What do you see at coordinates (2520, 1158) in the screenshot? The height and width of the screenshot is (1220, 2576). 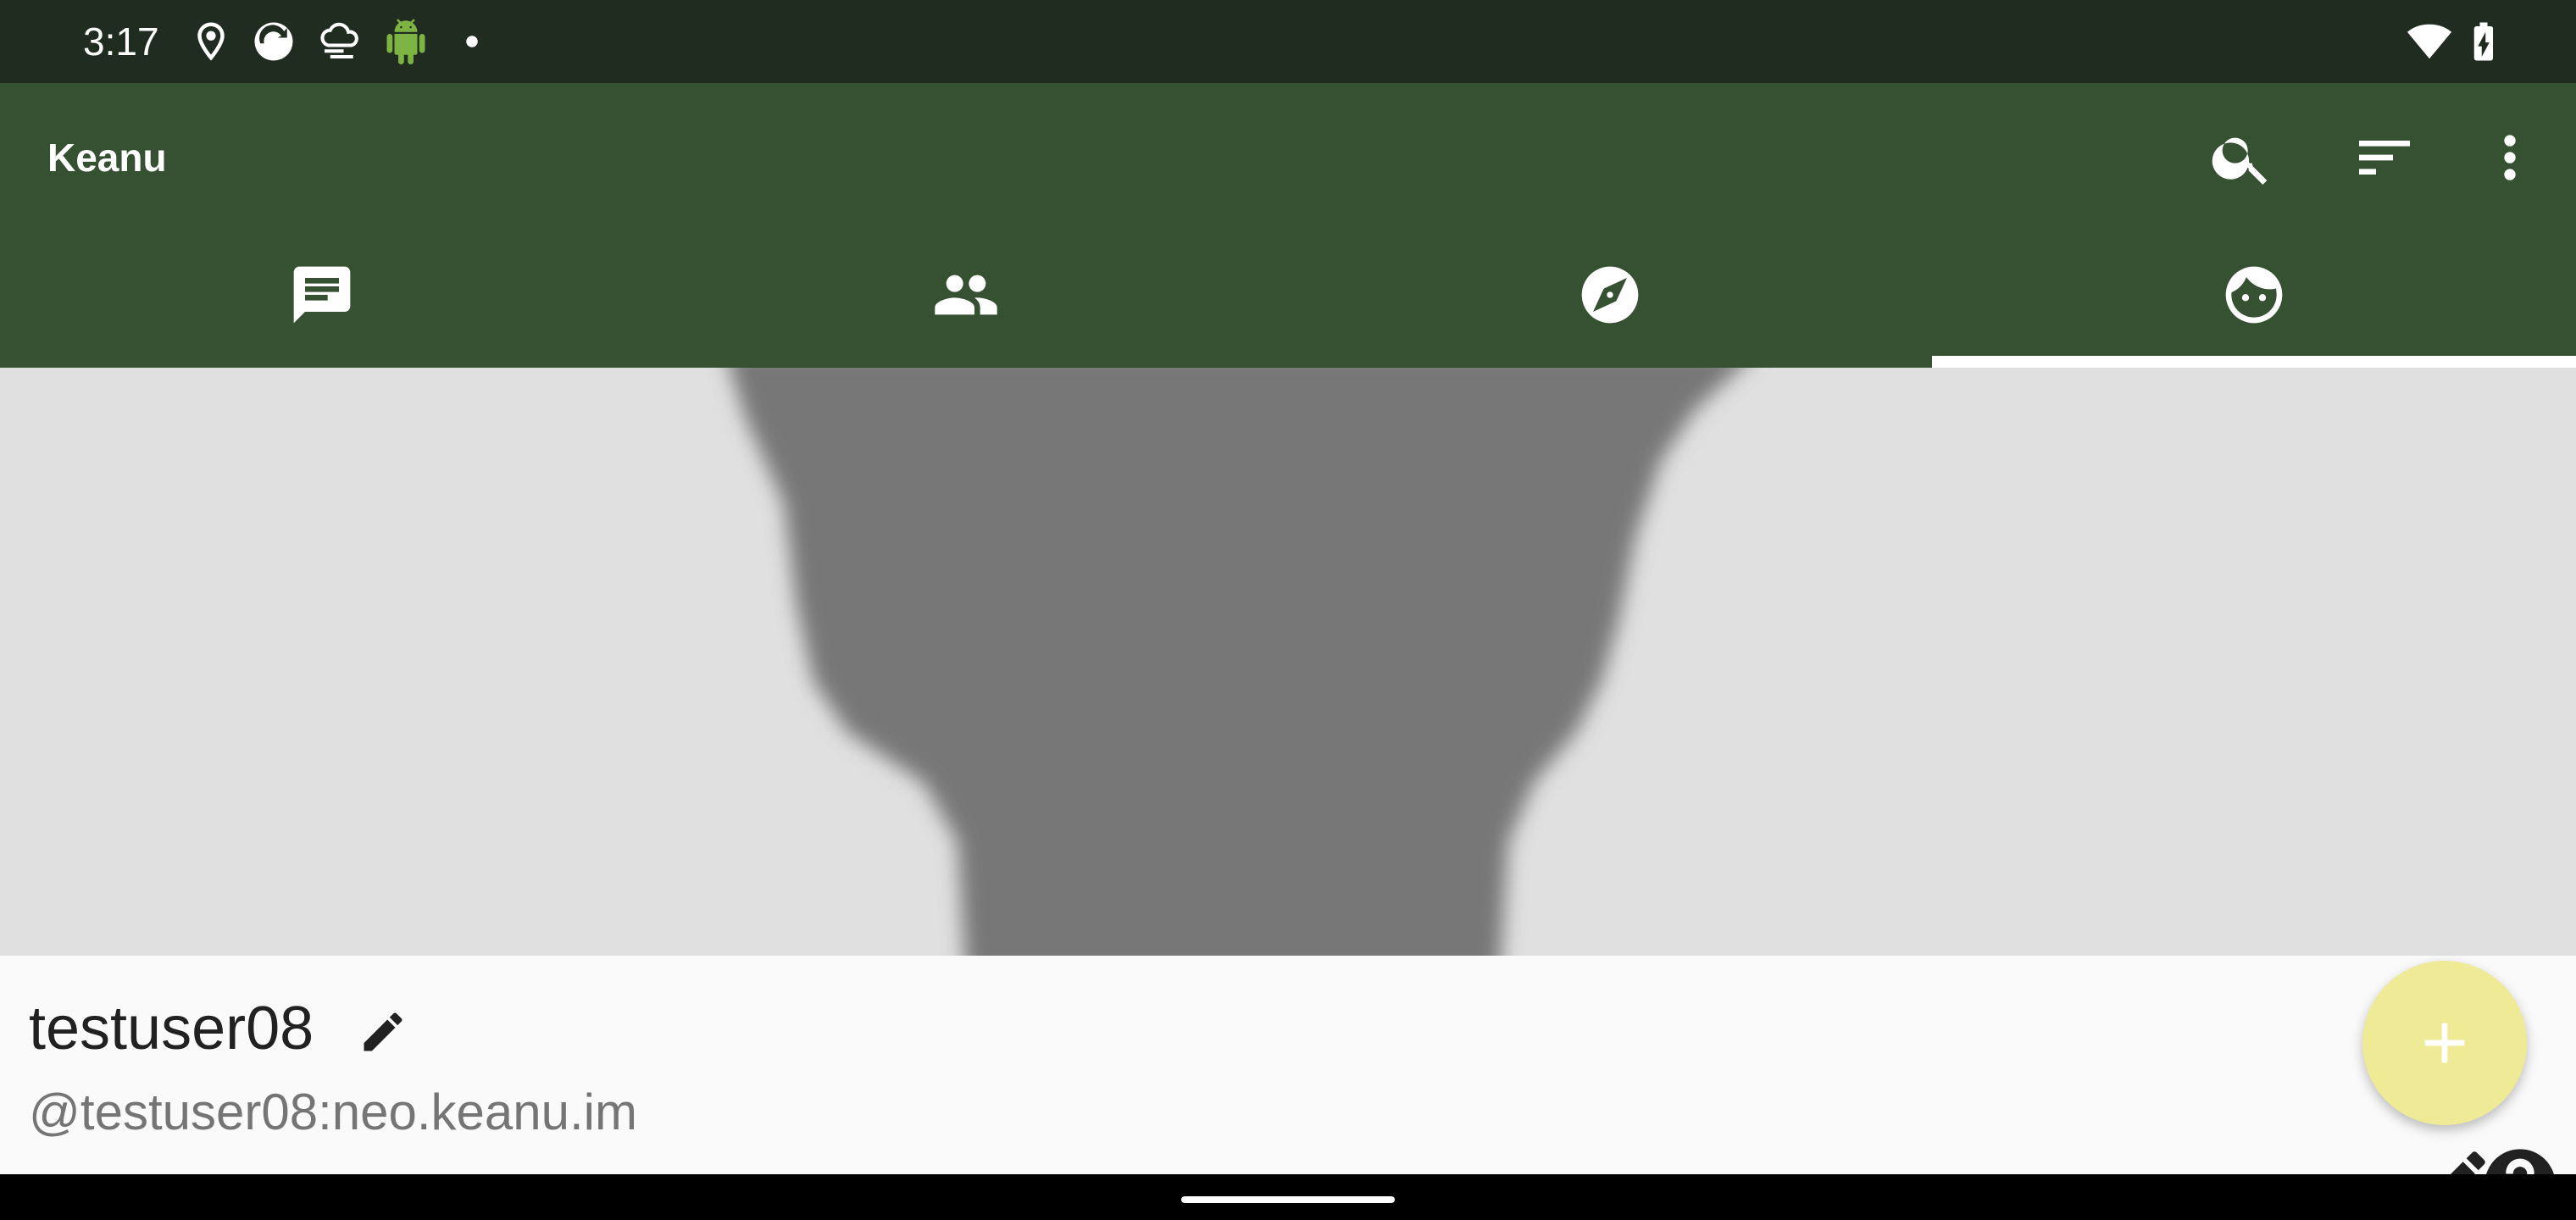 I see `help-icon` at bounding box center [2520, 1158].